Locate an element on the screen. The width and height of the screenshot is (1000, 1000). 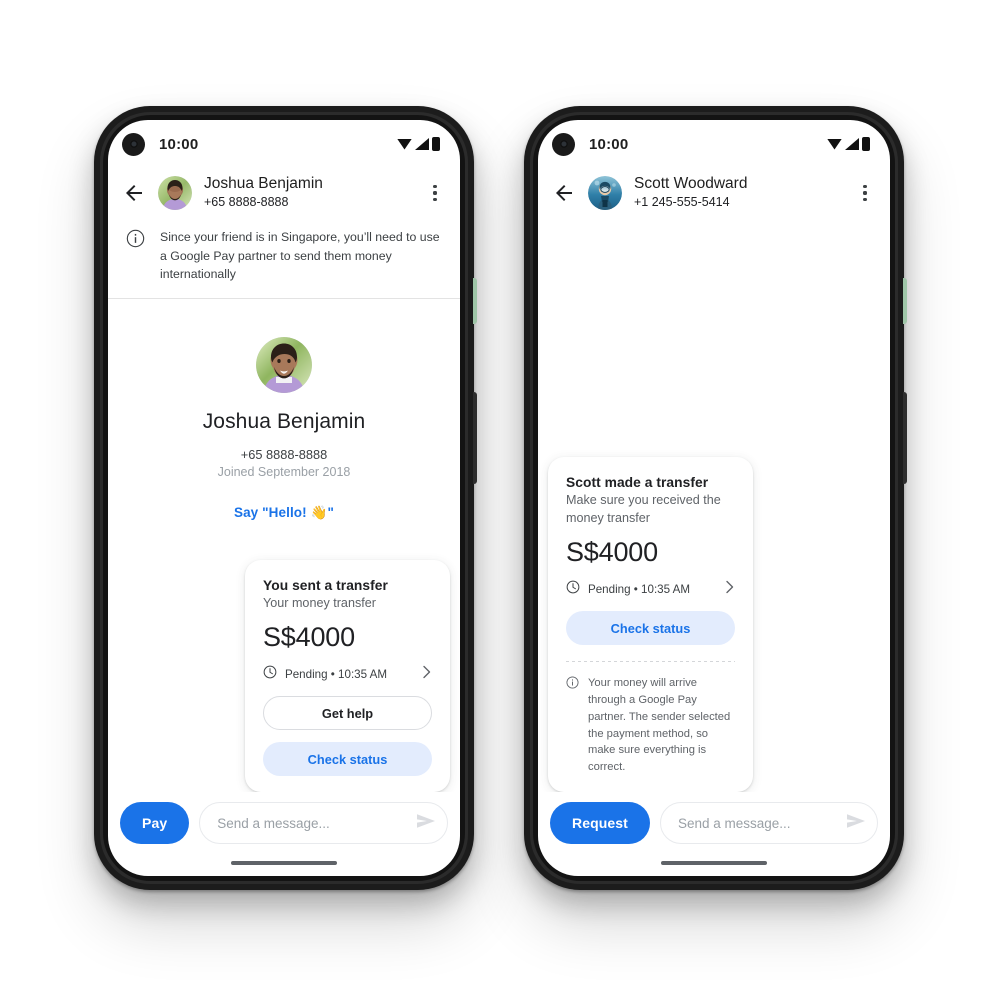
contact-name: Scott Woodward is located at coordinates (691, 183).